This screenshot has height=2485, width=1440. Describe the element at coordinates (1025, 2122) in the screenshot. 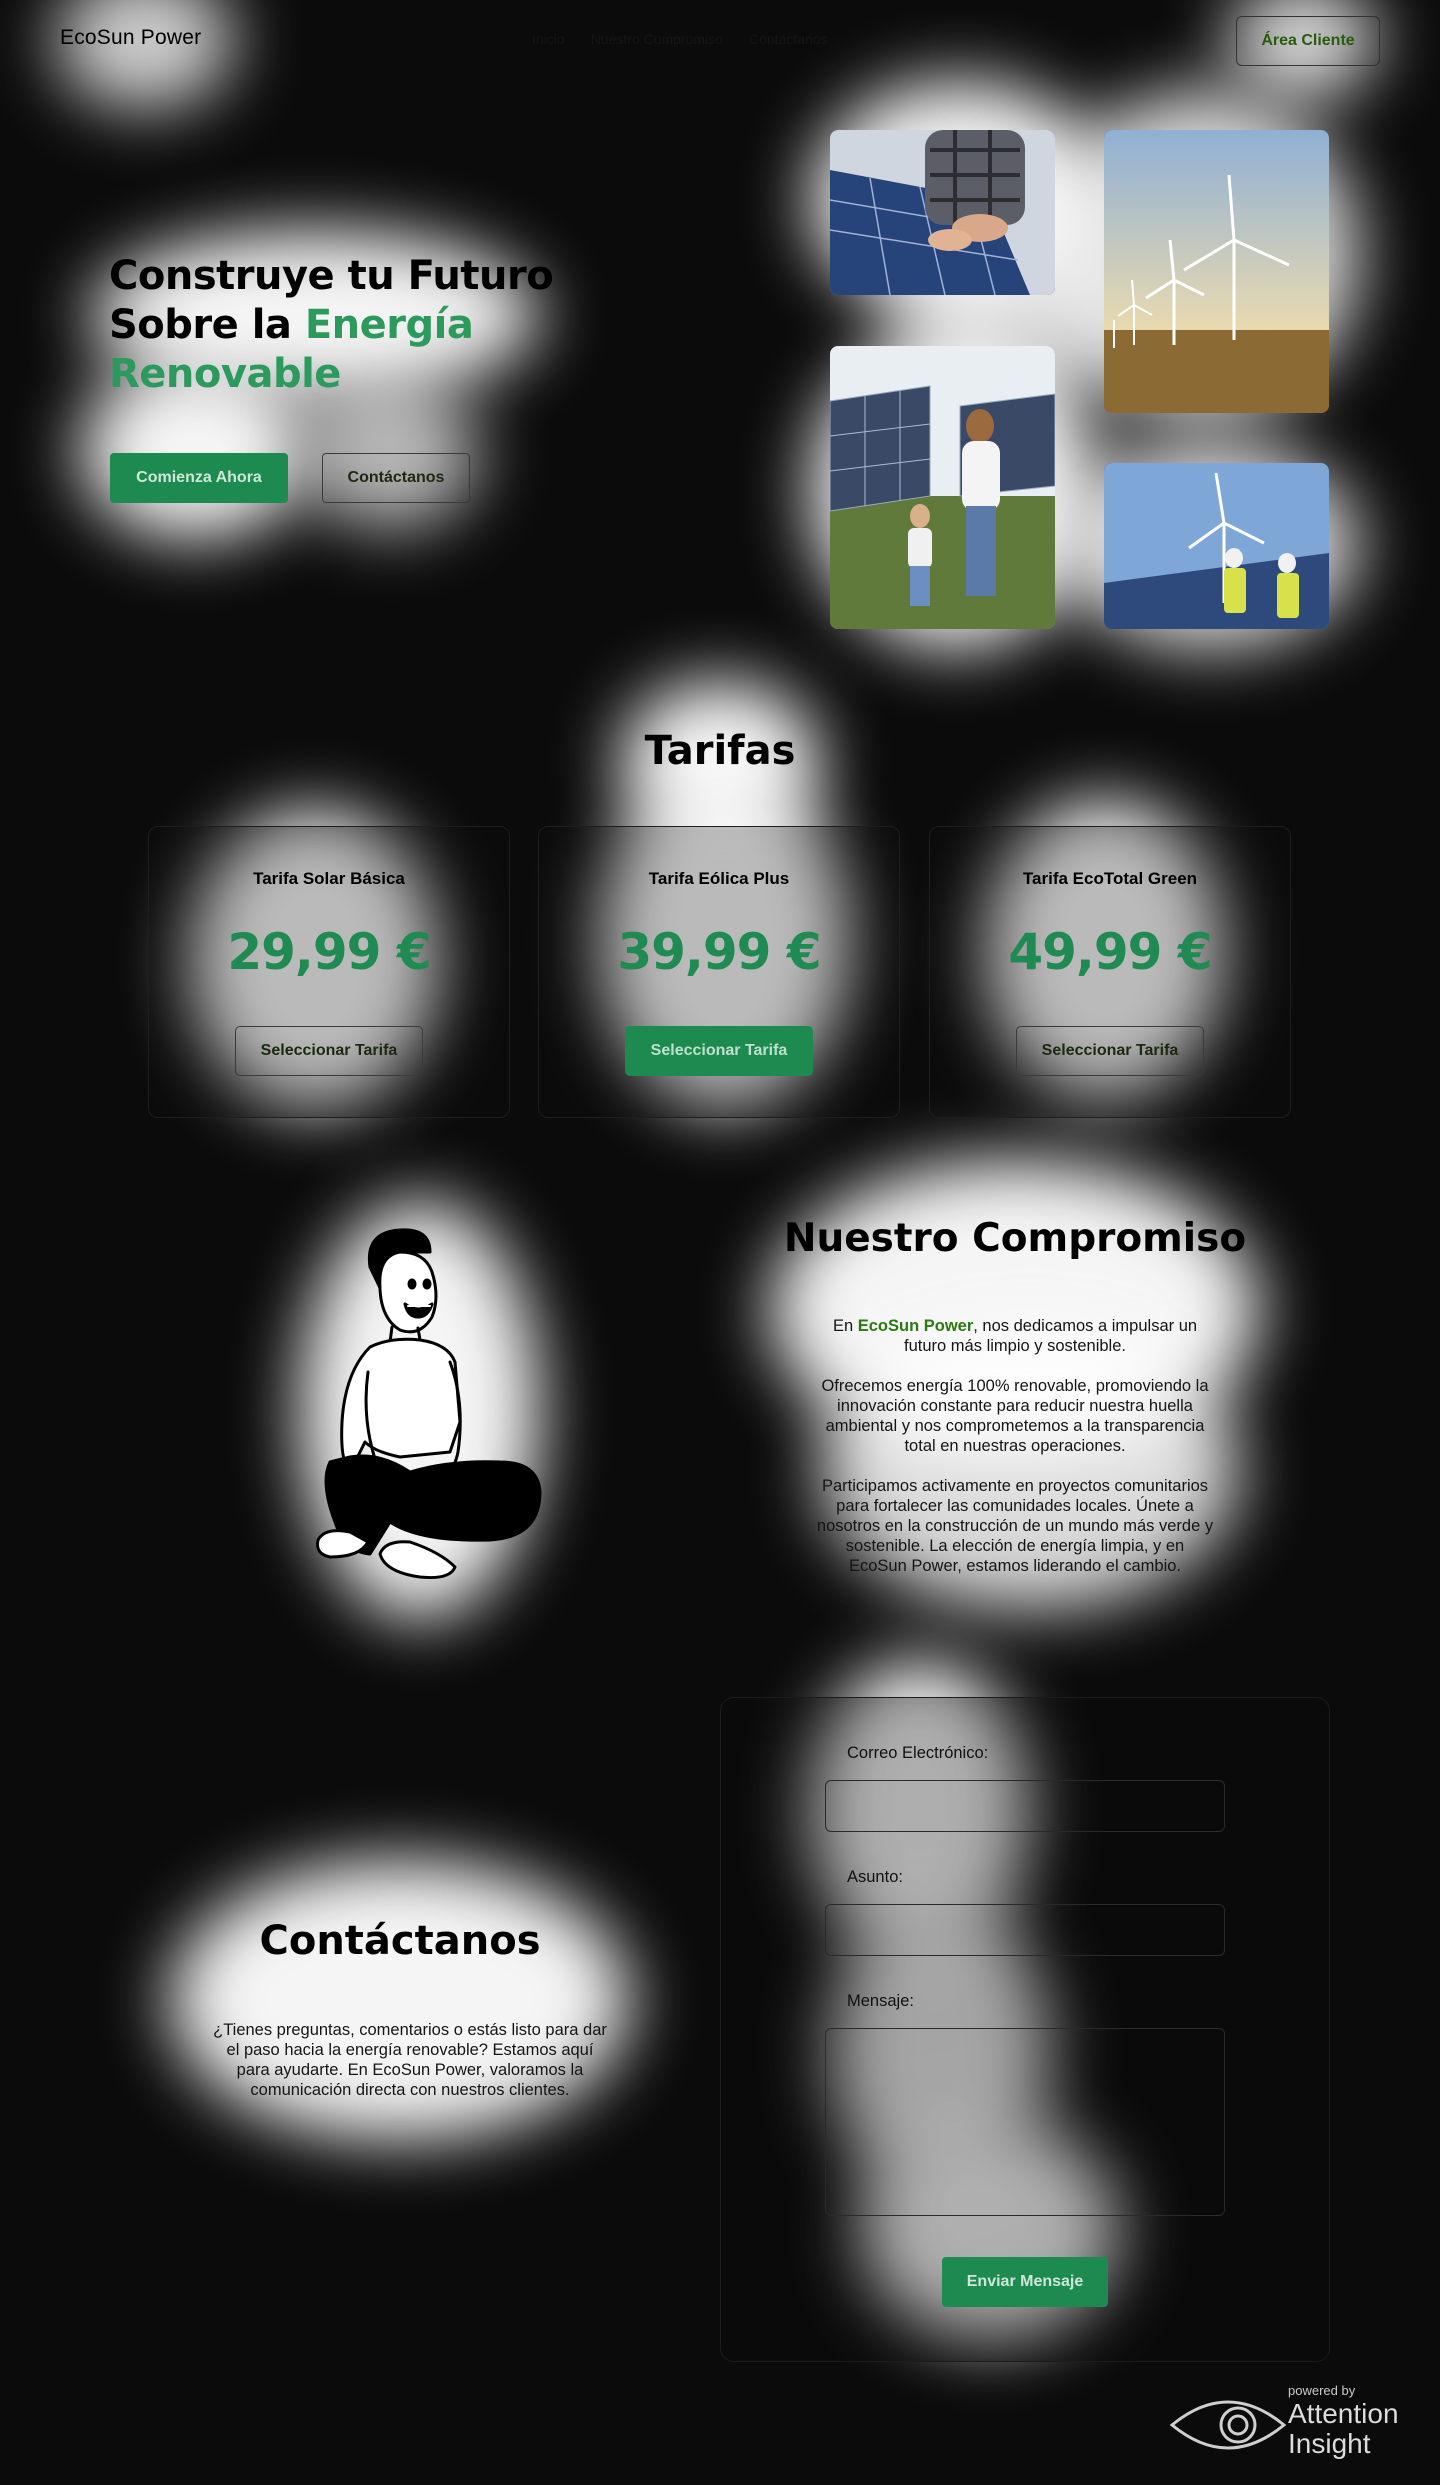

I see `message-textarea` at that location.